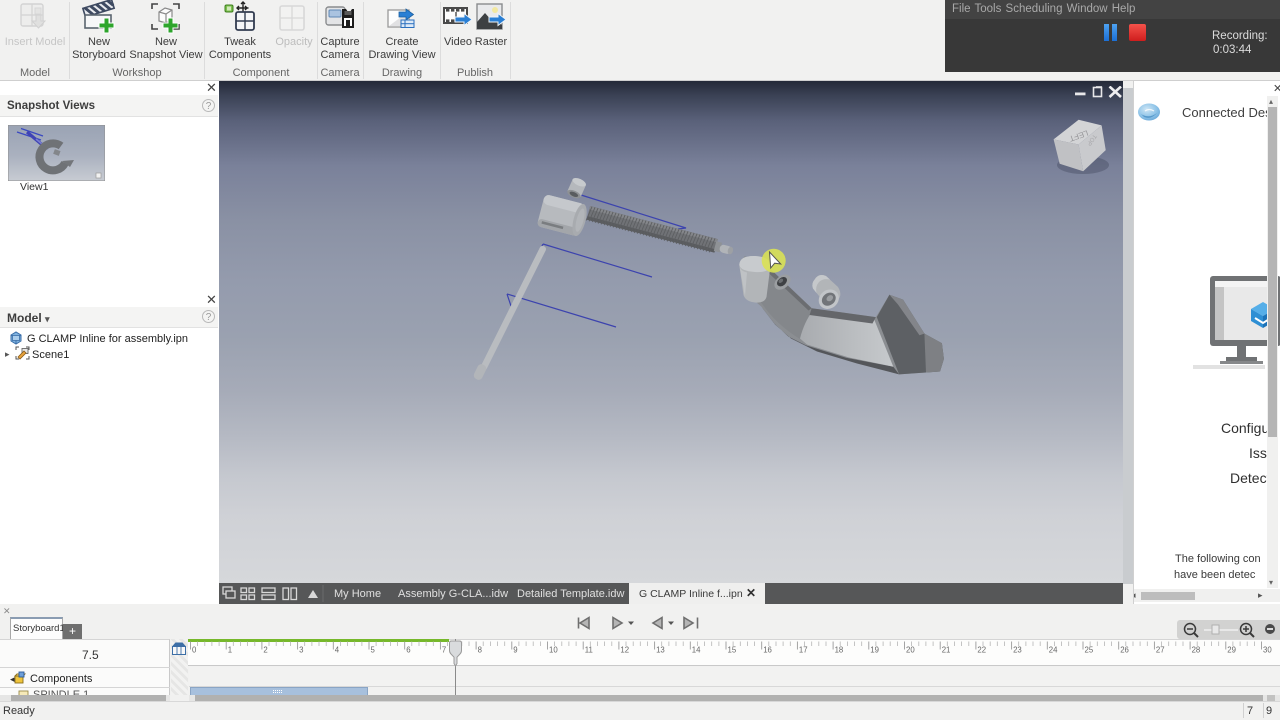  Describe the element at coordinates (194, 650) in the screenshot. I see `svg-text: 0` at that location.